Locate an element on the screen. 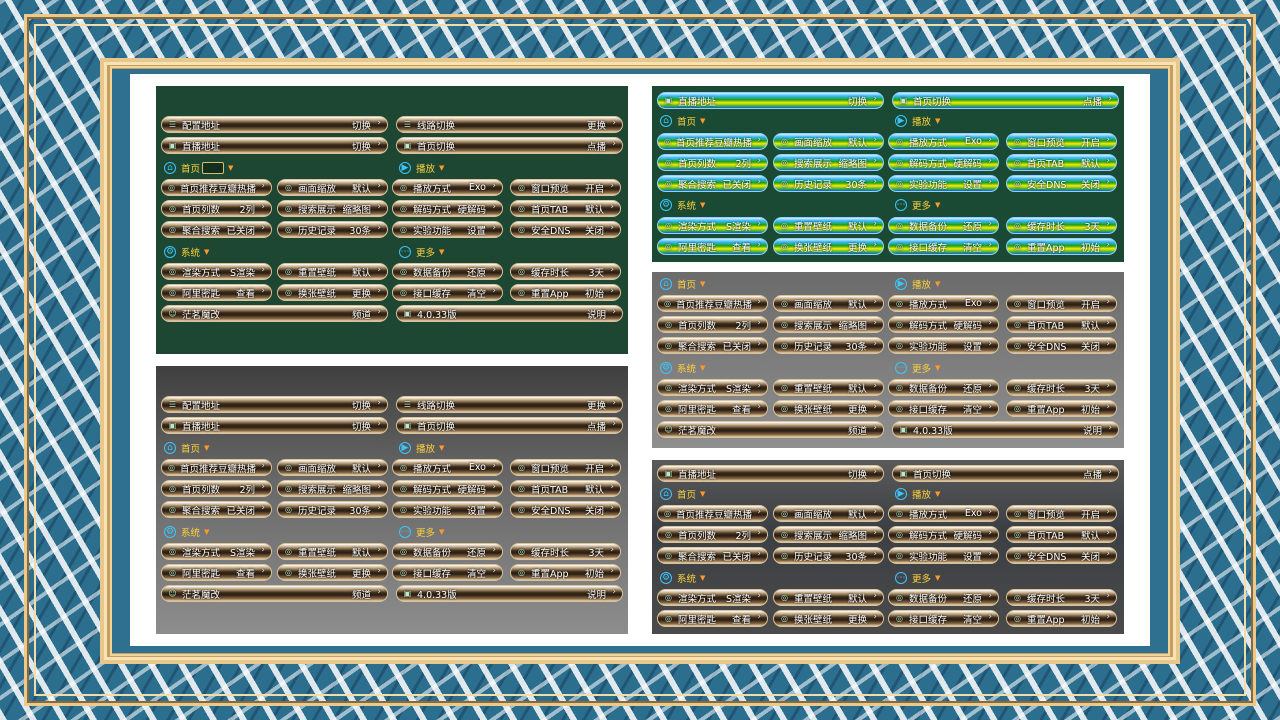  p3-lab: ◎ 实验功能 设置 › is located at coordinates (943, 183).